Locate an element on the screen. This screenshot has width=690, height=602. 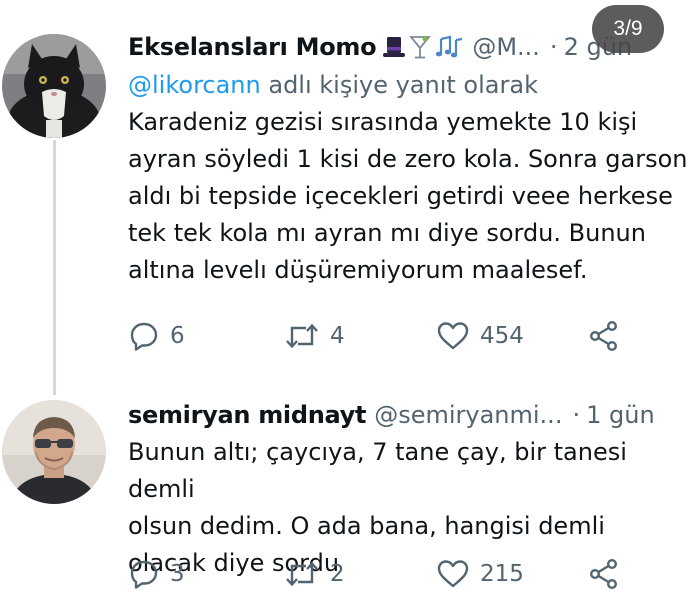
like-button: 215 is located at coordinates (480, 574).